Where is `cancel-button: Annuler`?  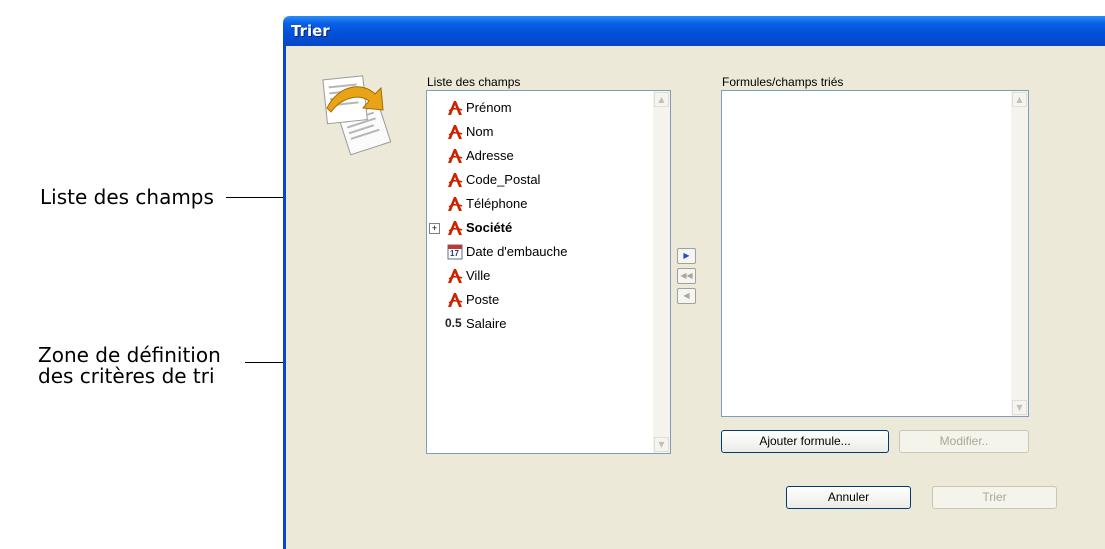
cancel-button: Annuler is located at coordinates (848, 497).